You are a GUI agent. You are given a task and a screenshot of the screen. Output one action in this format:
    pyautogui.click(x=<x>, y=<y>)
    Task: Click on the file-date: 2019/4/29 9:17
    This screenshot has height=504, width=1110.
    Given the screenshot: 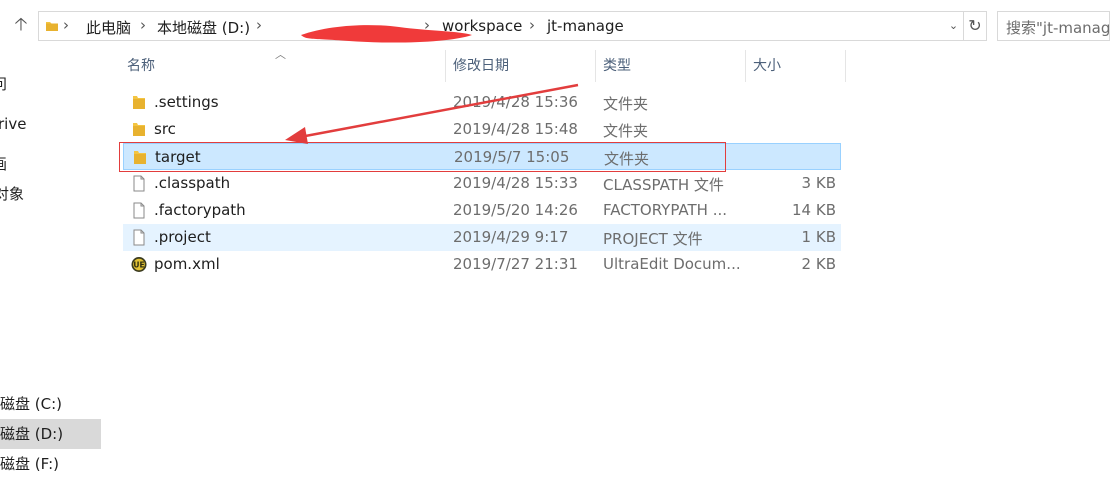 What is the action you would take?
    pyautogui.click(x=511, y=237)
    